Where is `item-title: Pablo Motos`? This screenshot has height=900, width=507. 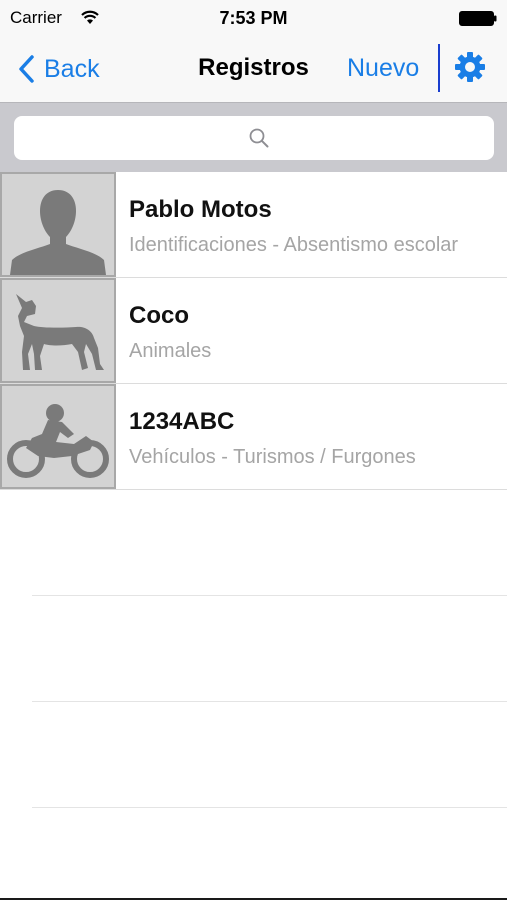 item-title: Pablo Motos is located at coordinates (200, 209).